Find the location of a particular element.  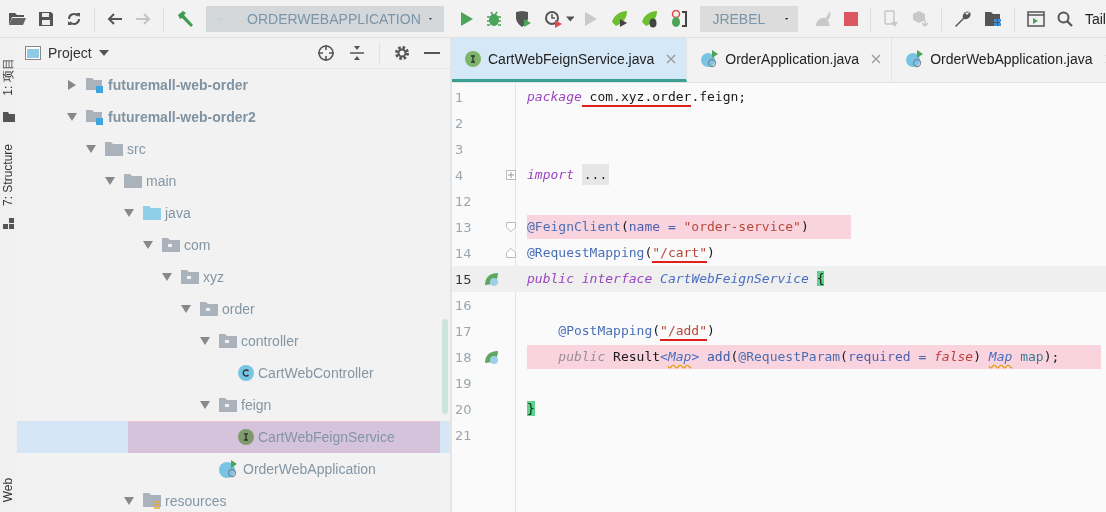

clock-run-icon is located at coordinates (552, 18).